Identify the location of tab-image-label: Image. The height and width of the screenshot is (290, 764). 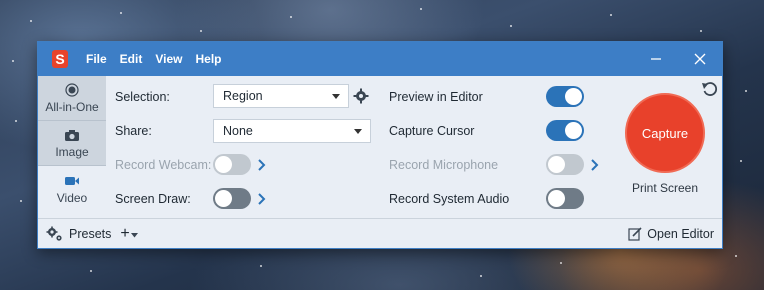
(72, 152).